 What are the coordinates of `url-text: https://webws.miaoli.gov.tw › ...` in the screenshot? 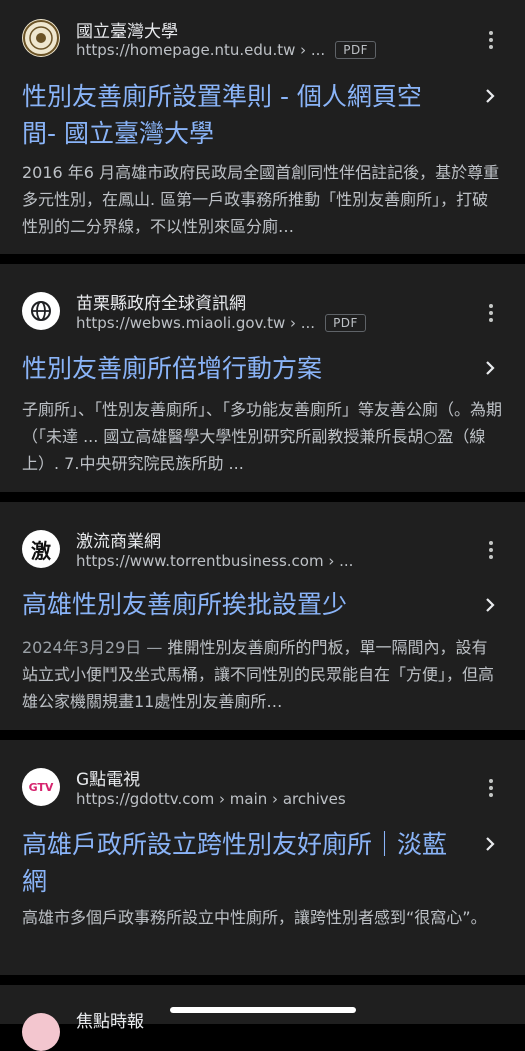 It's located at (196, 323).